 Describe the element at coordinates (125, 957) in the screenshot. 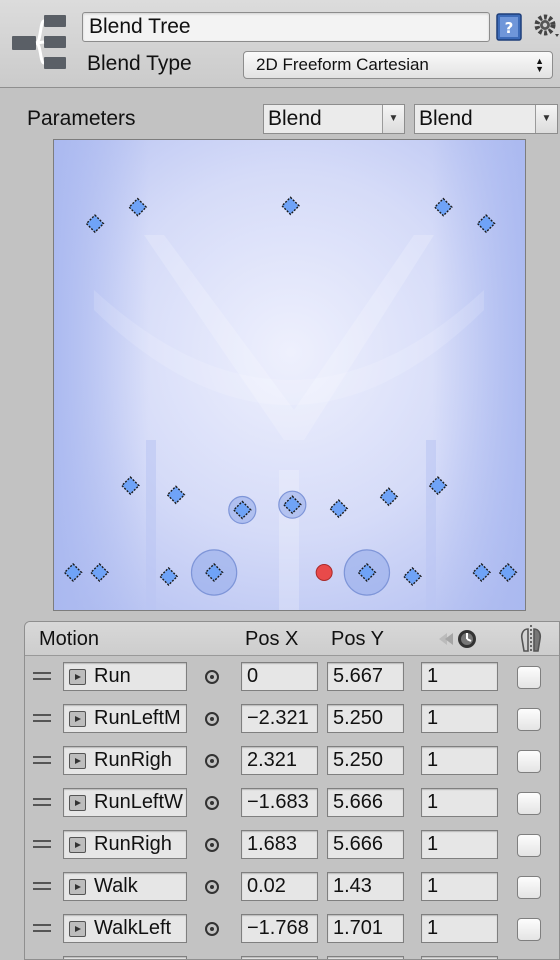

I see `motion-clip-field` at that location.